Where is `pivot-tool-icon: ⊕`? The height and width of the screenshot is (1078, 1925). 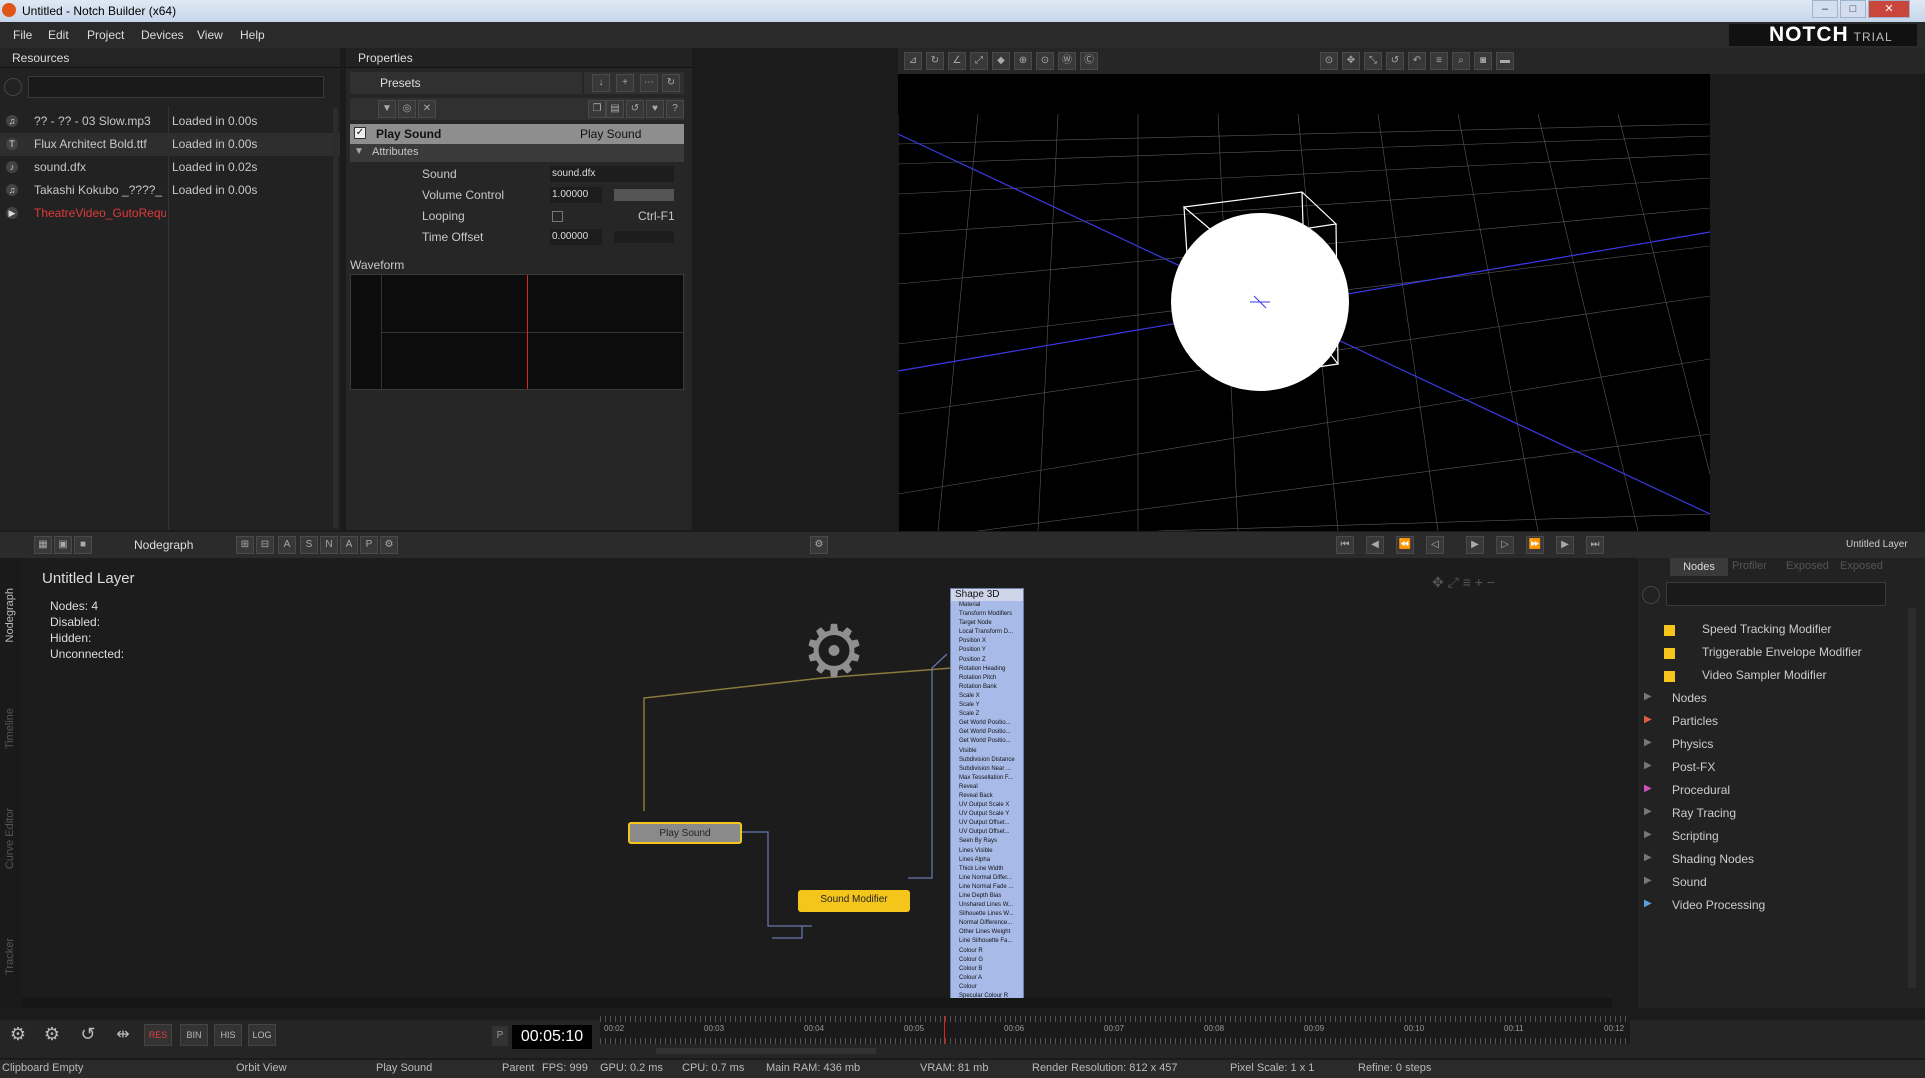 pivot-tool-icon: ⊕ is located at coordinates (1023, 61).